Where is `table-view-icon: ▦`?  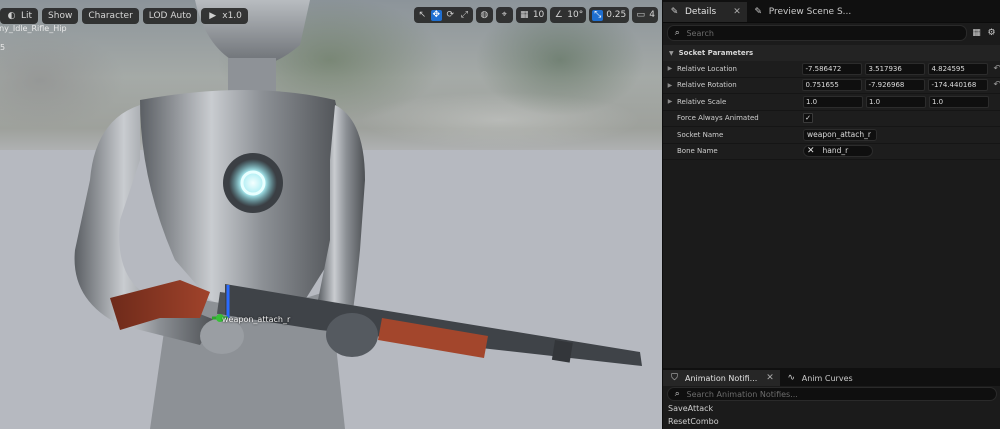 table-view-icon: ▦ is located at coordinates (976, 33).